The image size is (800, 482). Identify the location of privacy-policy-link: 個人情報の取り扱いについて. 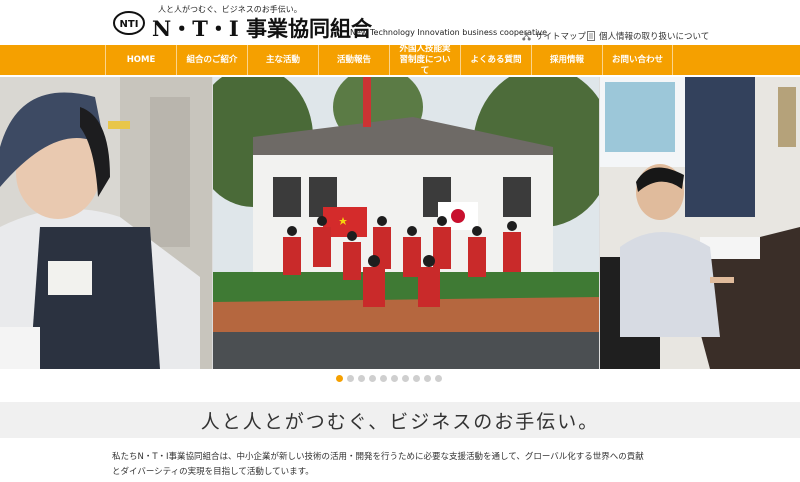
(648, 36).